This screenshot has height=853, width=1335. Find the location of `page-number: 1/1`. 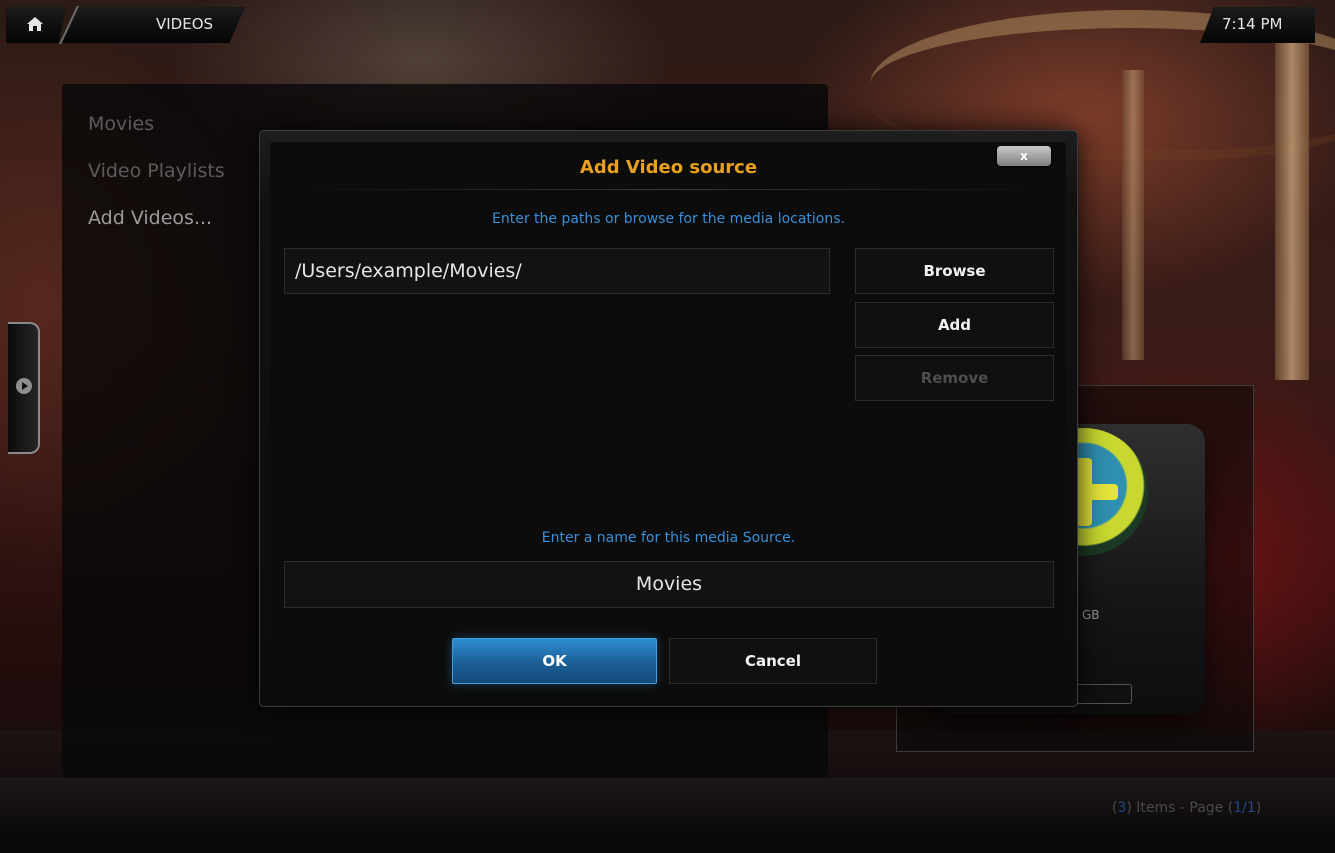

page-number: 1/1 is located at coordinates (1244, 808).